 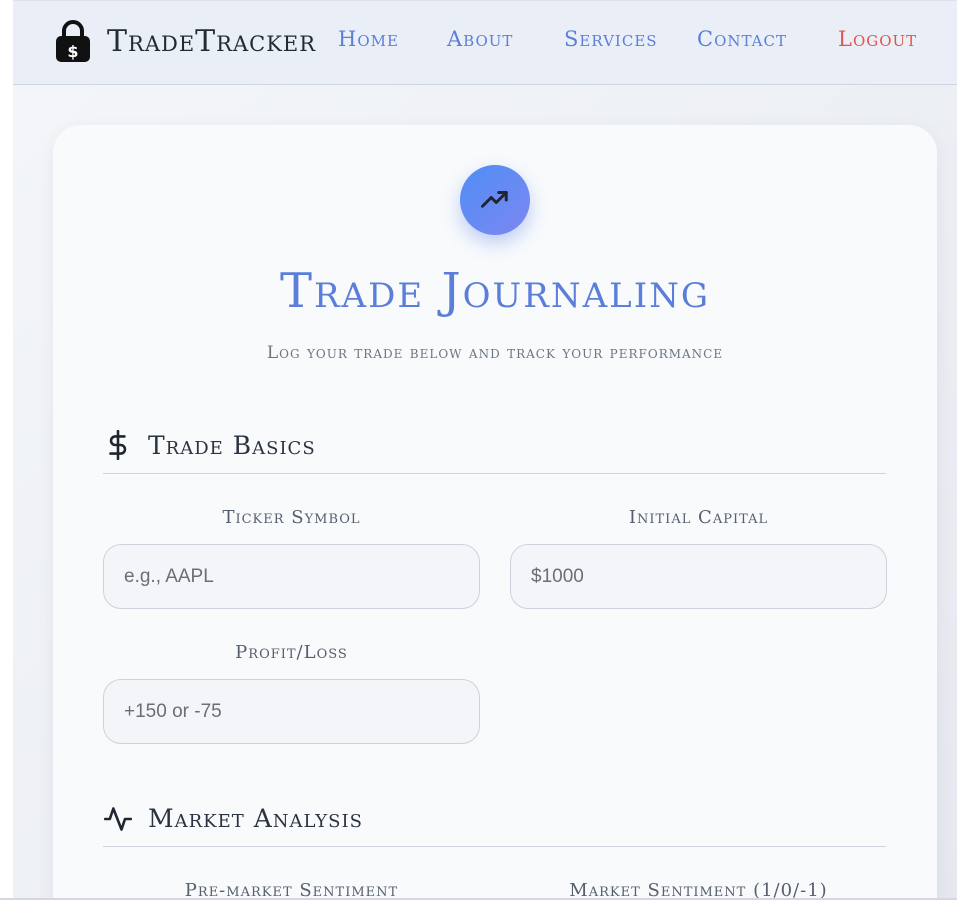 I want to click on section-trade-basics: Trade Basics, so click(x=494, y=445).